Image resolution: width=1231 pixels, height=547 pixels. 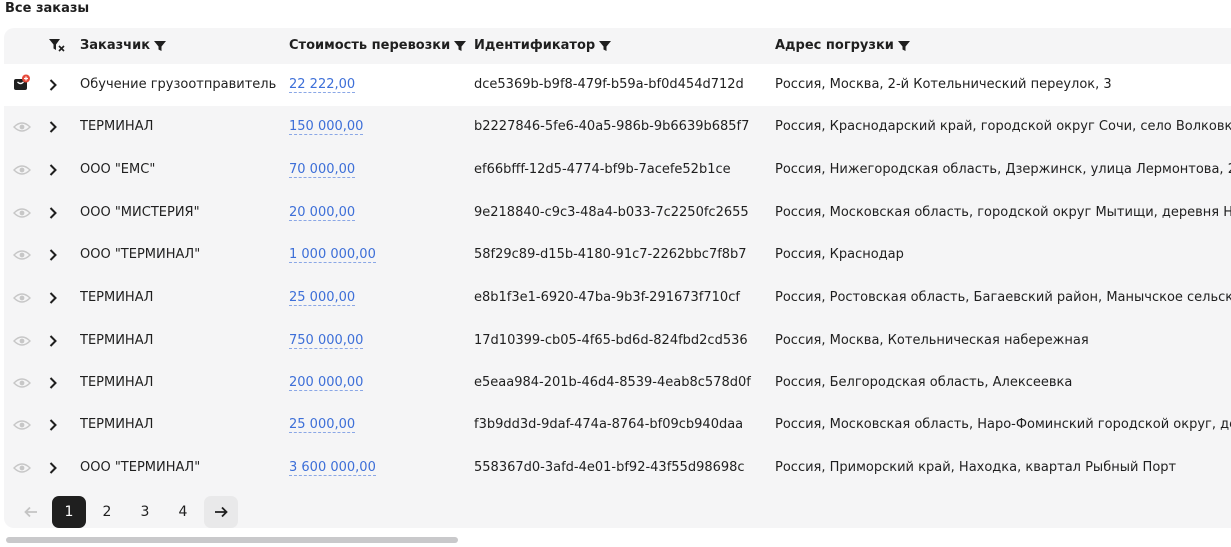 I want to click on id-cell: e5eaa984-201b-46d4-8539-4eab8c578d0f, so click(x=612, y=382).